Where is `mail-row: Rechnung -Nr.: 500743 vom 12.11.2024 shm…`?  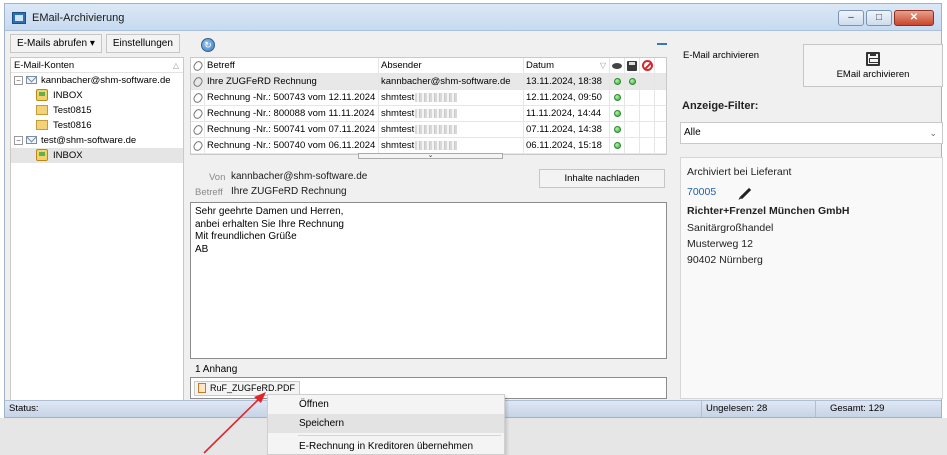
mail-row: Rechnung -Nr.: 500743 vom 12.11.2024 shm… is located at coordinates (428, 98).